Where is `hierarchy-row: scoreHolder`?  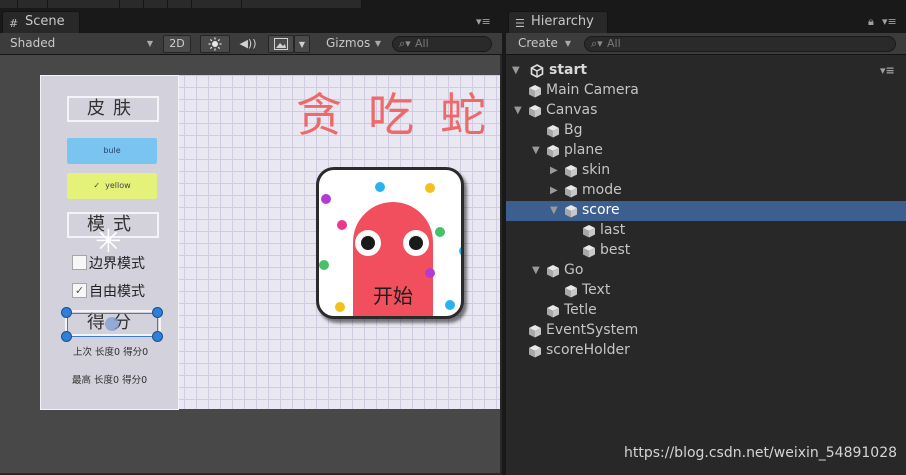 hierarchy-row: scoreHolder is located at coordinates (706, 351).